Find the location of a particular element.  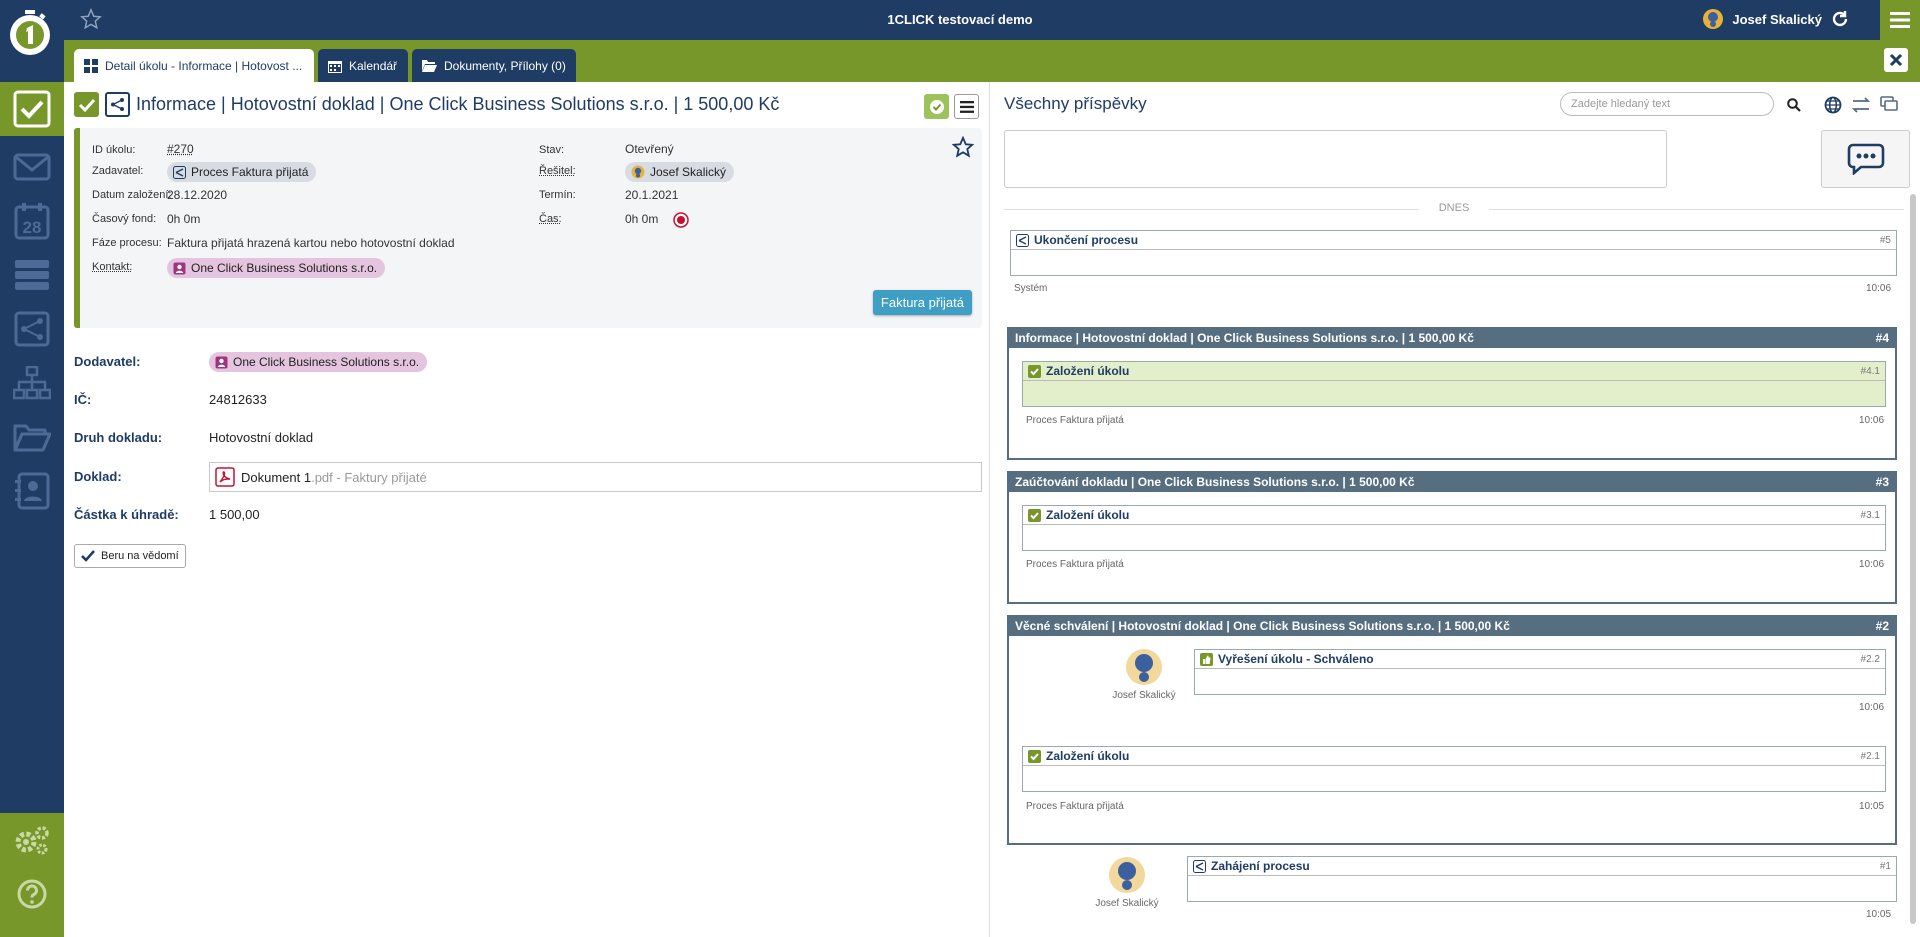

post-card: Založení úkolu #4.1 is located at coordinates (1454, 384).